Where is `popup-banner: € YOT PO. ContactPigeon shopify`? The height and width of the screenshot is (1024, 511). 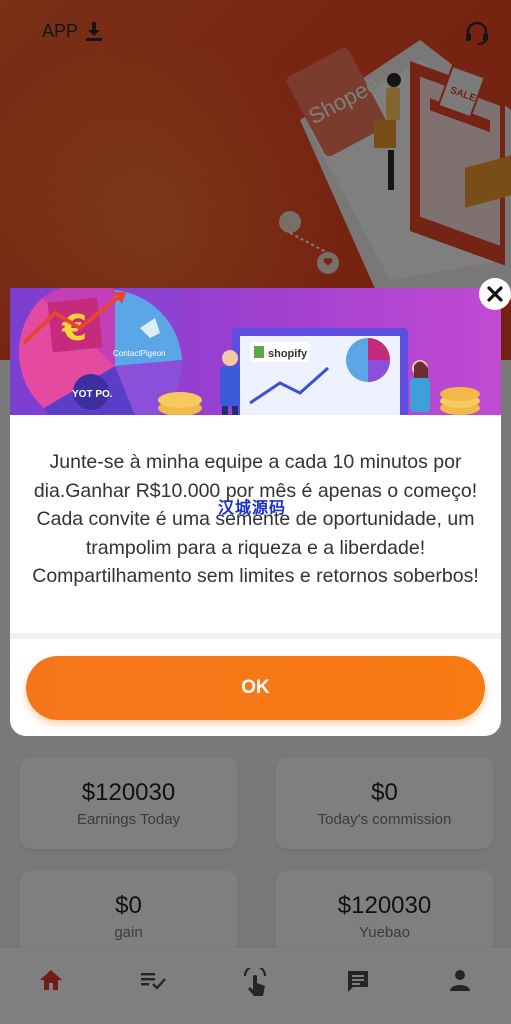 popup-banner: € YOT PO. ContactPigeon shopify is located at coordinates (255, 351).